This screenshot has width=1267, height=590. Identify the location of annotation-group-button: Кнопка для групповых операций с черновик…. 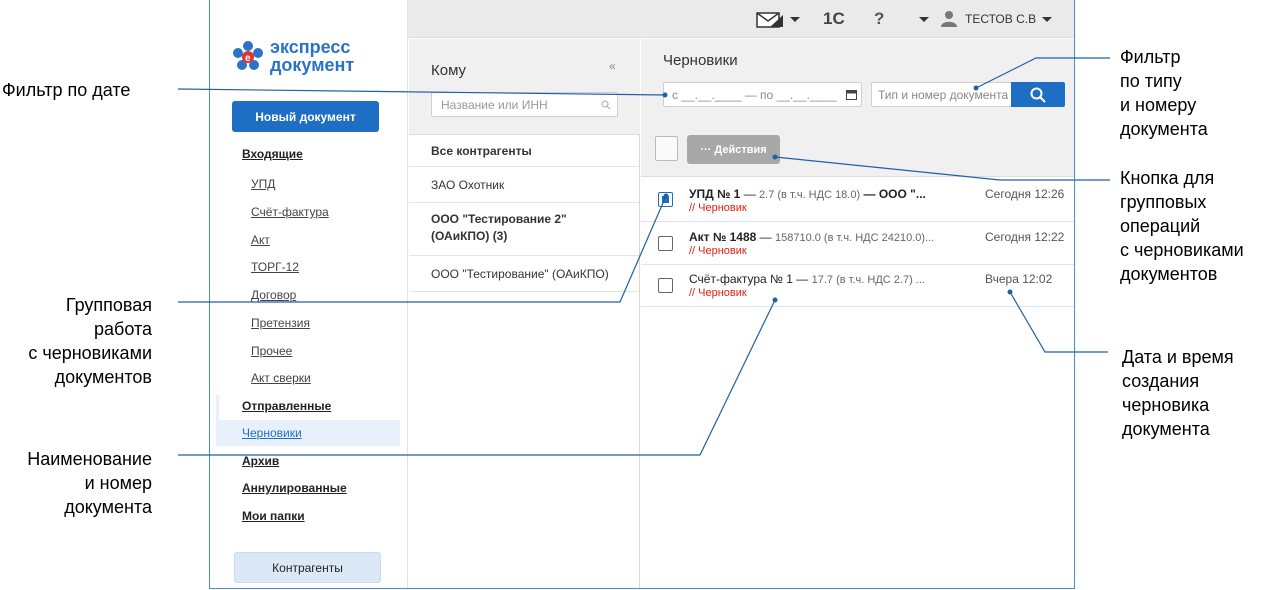
(1182, 226).